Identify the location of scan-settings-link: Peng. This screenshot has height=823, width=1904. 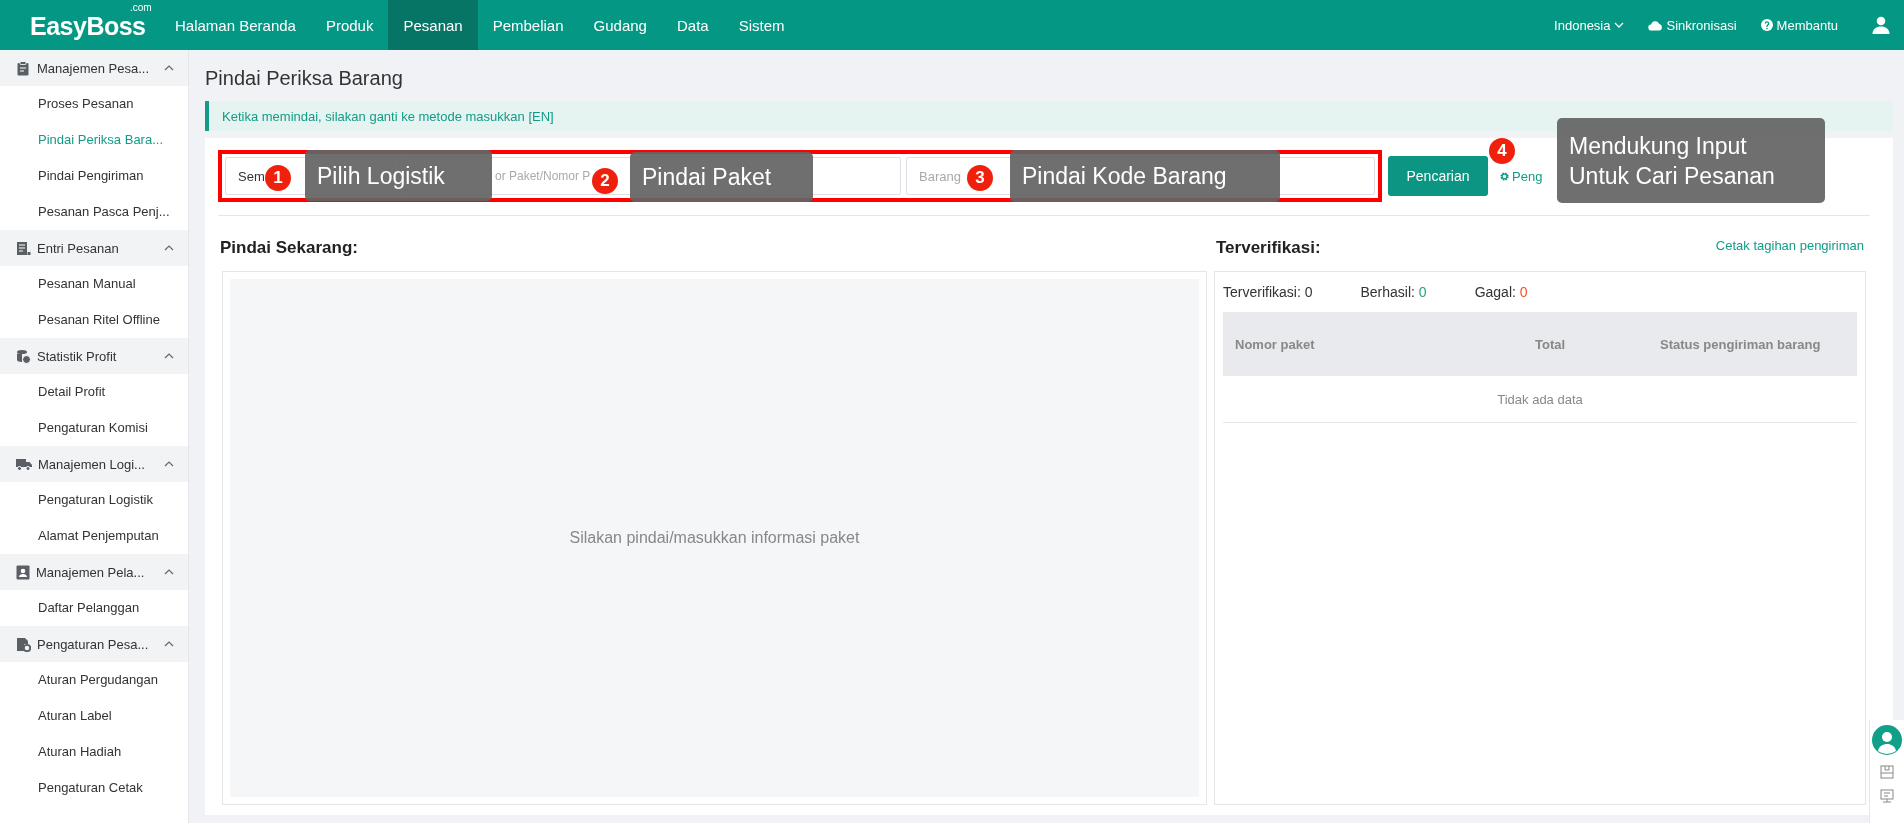
(1521, 176).